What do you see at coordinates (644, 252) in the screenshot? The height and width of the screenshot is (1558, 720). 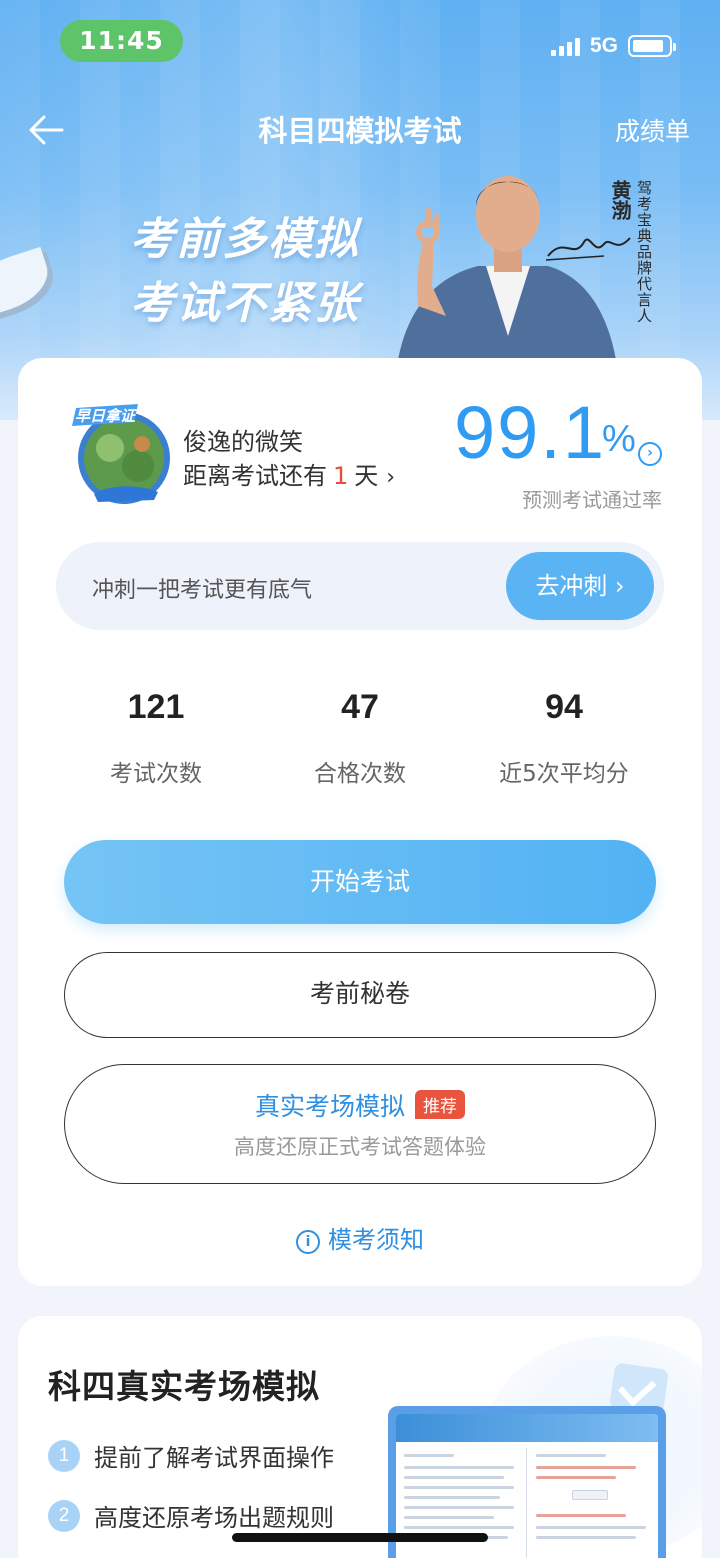 I see `endorser-role: 驾考宝典品牌代言人` at bounding box center [644, 252].